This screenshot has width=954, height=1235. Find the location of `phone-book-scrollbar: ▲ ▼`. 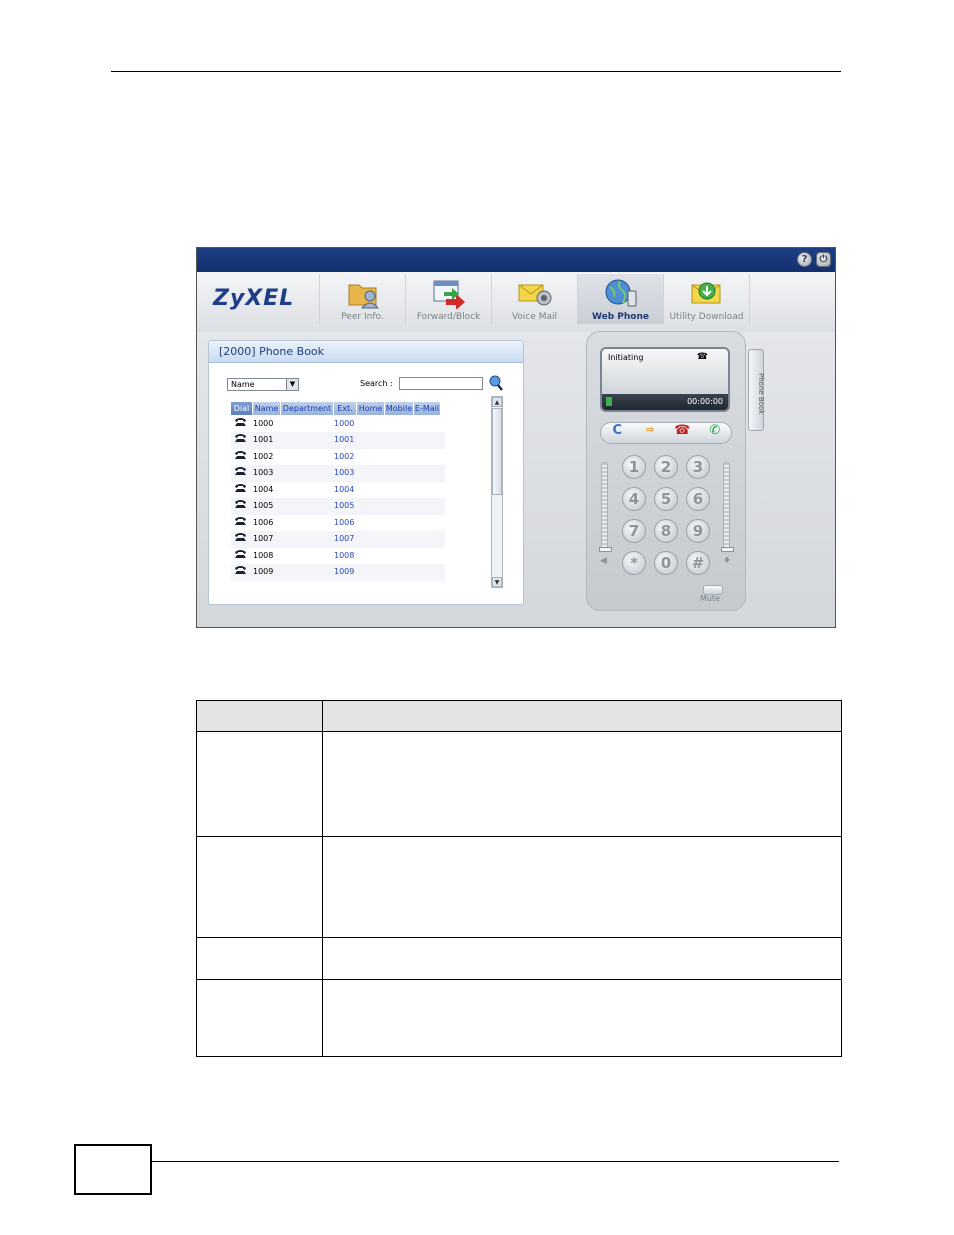

phone-book-scrollbar: ▲ ▼ is located at coordinates (497, 492).